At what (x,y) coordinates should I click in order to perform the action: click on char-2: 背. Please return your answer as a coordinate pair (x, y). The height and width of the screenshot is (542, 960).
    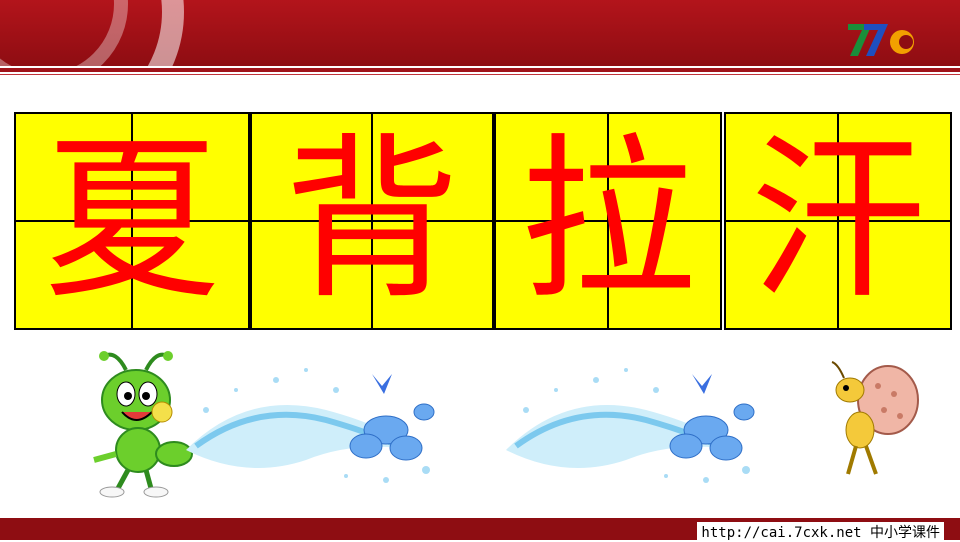
    Looking at the image, I should click on (371, 220).